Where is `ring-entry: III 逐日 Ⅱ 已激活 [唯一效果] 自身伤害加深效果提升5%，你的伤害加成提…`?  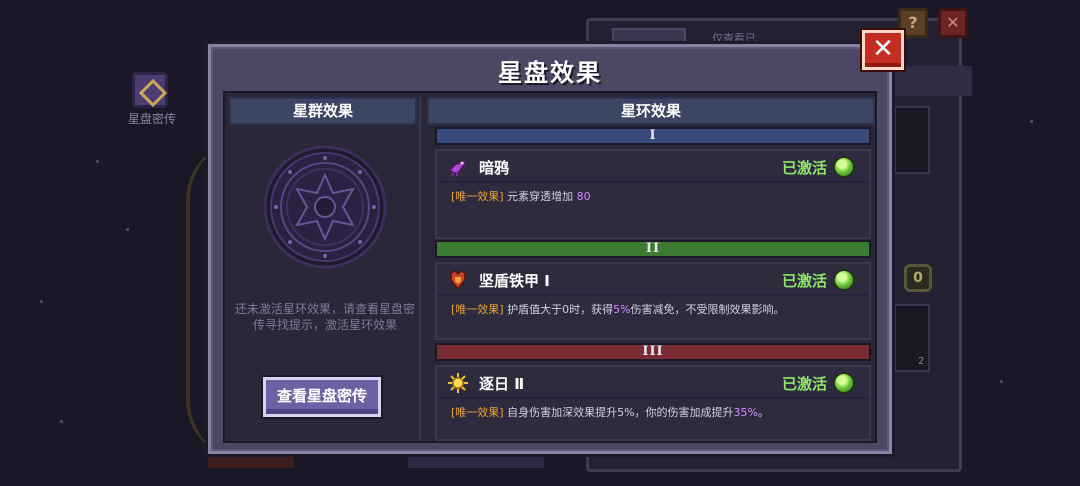
ring-entry: III 逐日 Ⅱ 已激活 [唯一效果] 自身伤害加深效果提升5%，你的伤害加成提… is located at coordinates (653, 392).